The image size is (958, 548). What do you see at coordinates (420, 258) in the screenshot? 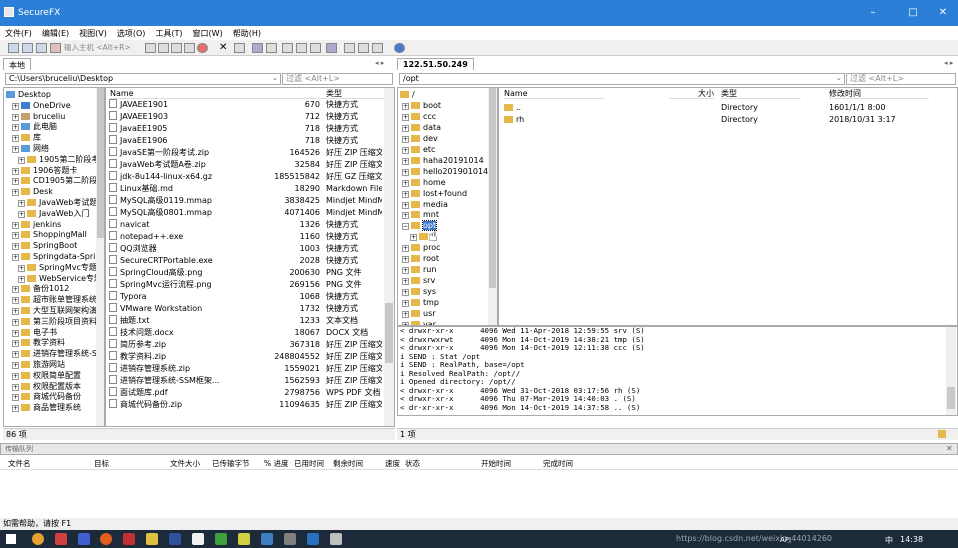
I see `remote-tree-item: + root` at bounding box center [420, 258].